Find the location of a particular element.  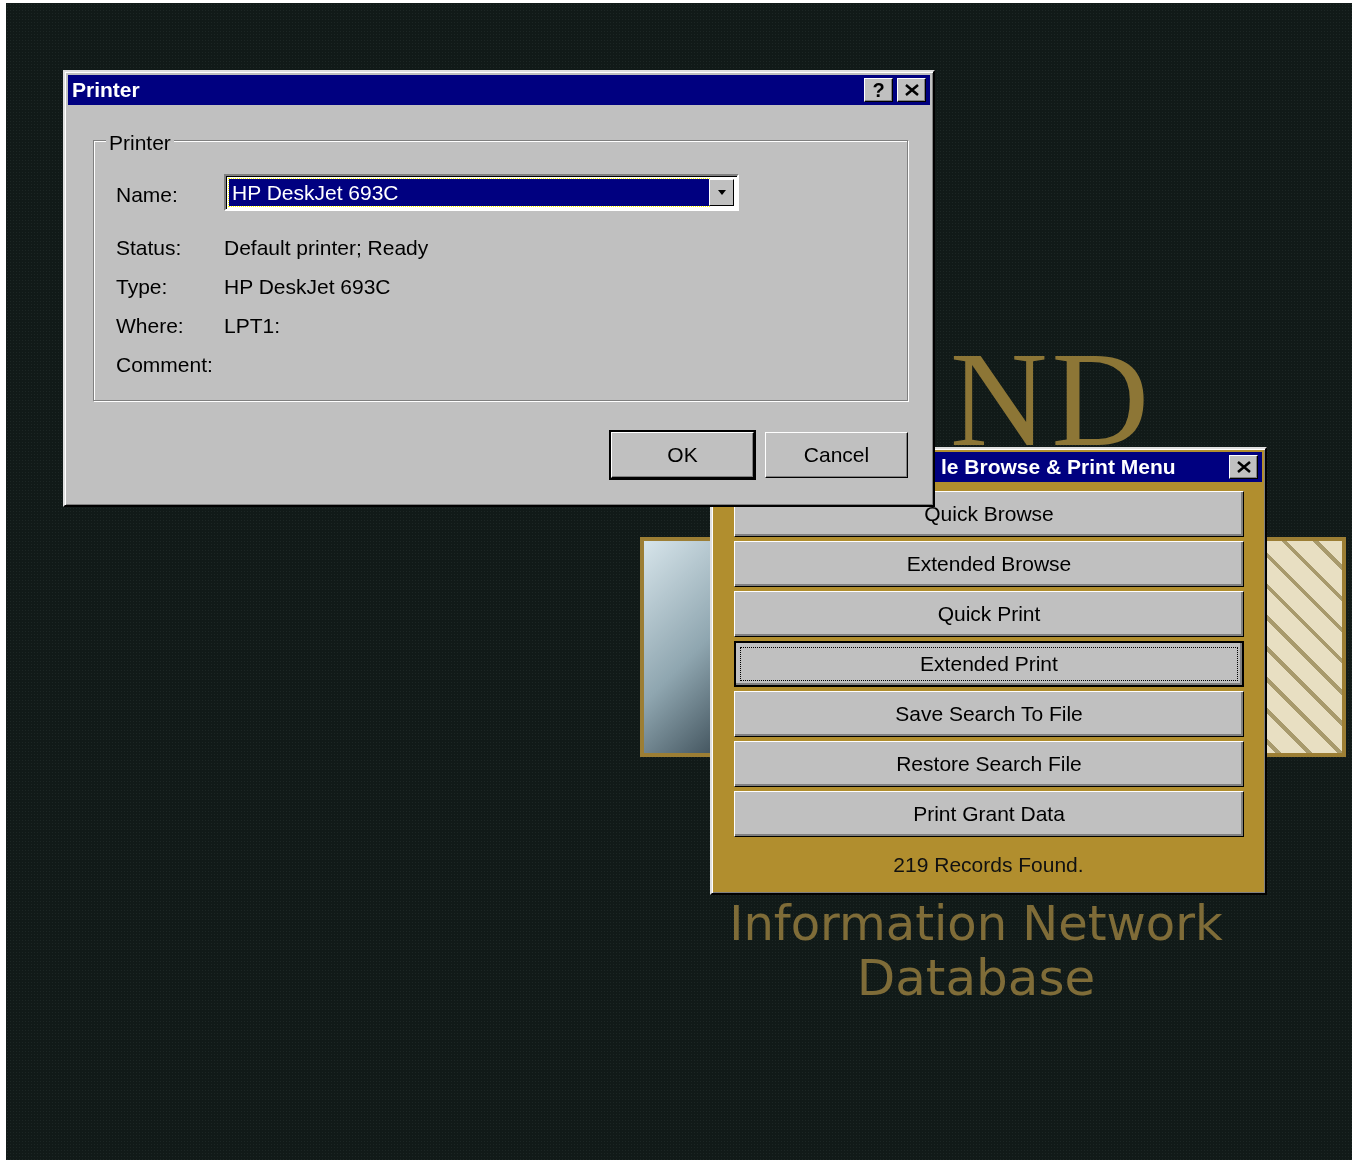

menu-button: Save Search To File is located at coordinates (989, 714).